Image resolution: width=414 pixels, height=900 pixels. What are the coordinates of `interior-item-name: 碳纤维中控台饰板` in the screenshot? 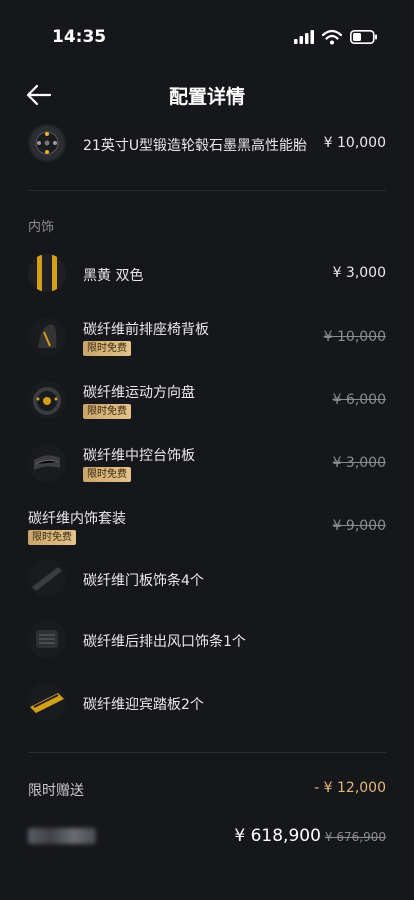 It's located at (139, 456).